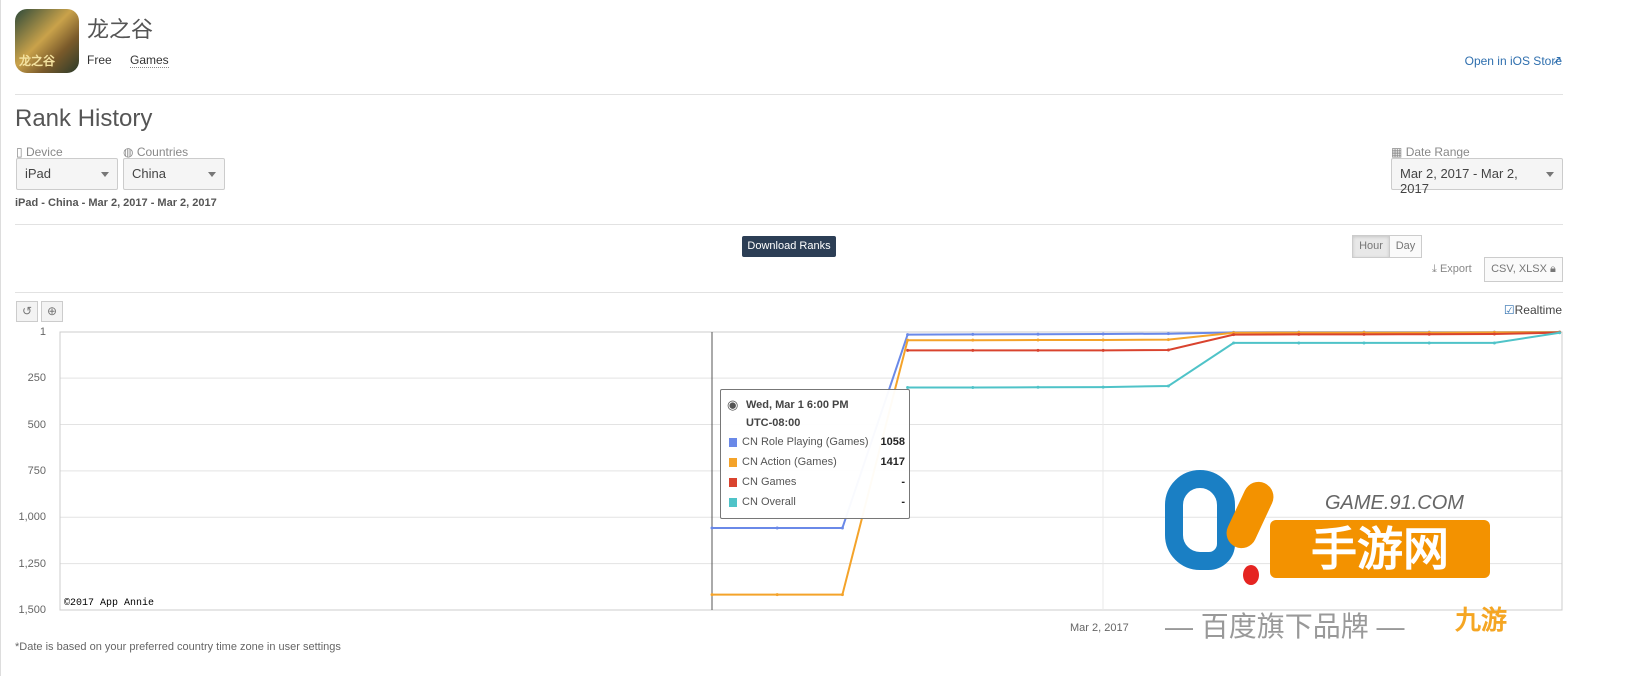 Image resolution: width=1636 pixels, height=676 pixels. Describe the element at coordinates (1099, 628) in the screenshot. I see `x-tick-label: Mar 2, 2017` at that location.